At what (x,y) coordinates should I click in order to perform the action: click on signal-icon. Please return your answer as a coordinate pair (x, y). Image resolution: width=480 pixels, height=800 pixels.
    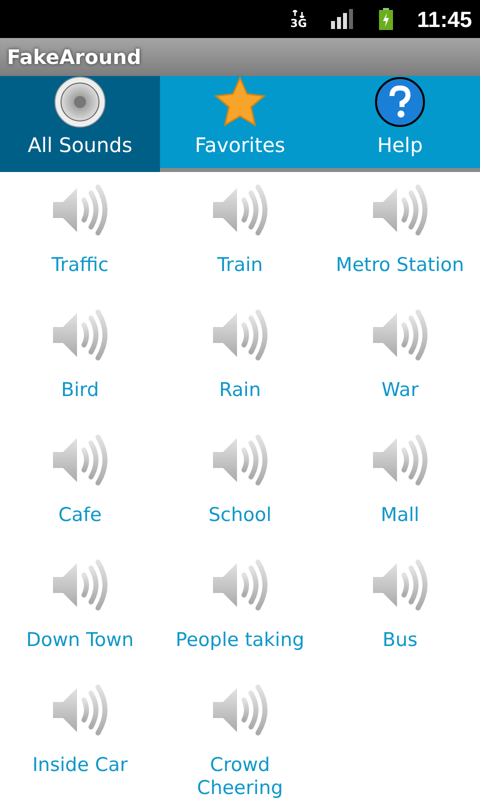
    Looking at the image, I should click on (342, 19).